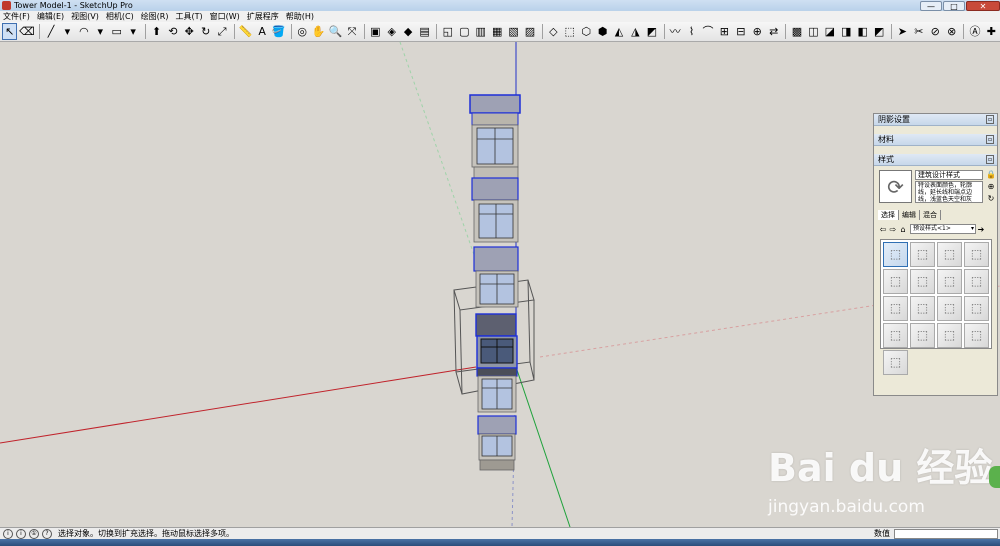 This screenshot has height=546, width=1000. What do you see at coordinates (935, 140) in the screenshot?
I see `panel-header-materials: 材料 ▫` at bounding box center [935, 140].